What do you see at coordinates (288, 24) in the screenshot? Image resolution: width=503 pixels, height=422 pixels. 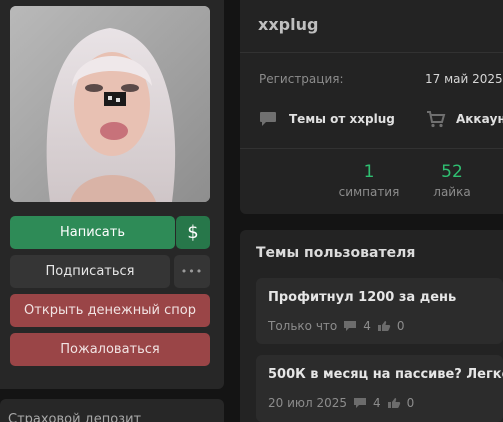 I see `username: xxplug` at bounding box center [288, 24].